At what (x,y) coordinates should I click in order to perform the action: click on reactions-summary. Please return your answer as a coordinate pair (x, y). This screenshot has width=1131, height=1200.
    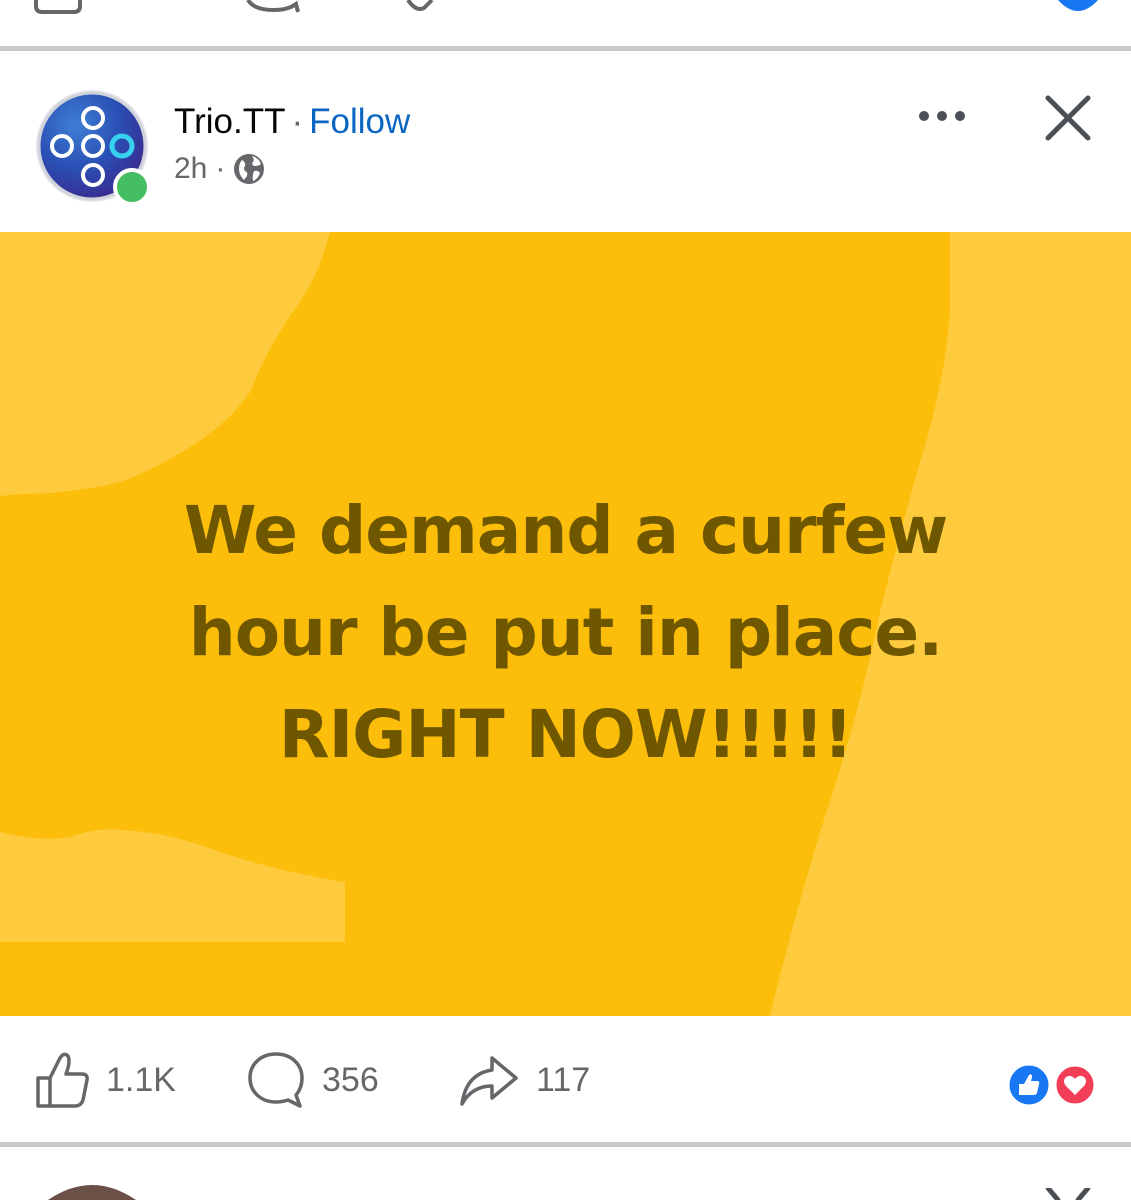
    Looking at the image, I should click on (1051, 1085).